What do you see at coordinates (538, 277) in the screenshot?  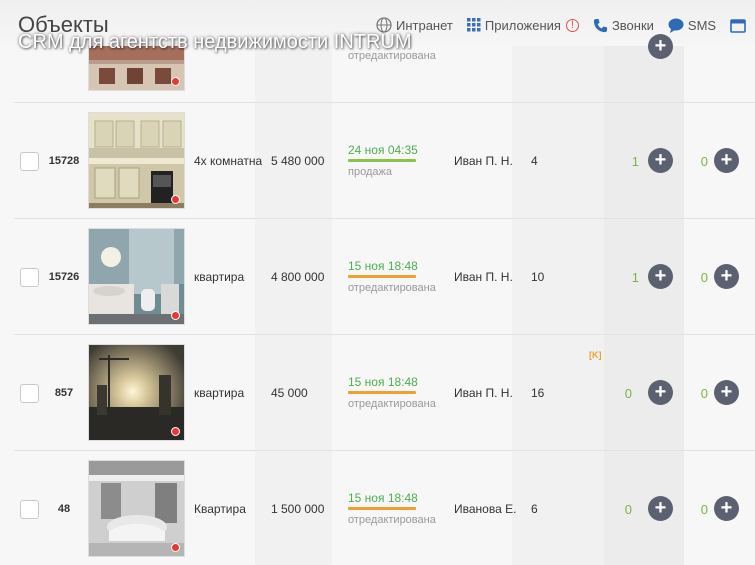 I see `rooms-count: 10` at bounding box center [538, 277].